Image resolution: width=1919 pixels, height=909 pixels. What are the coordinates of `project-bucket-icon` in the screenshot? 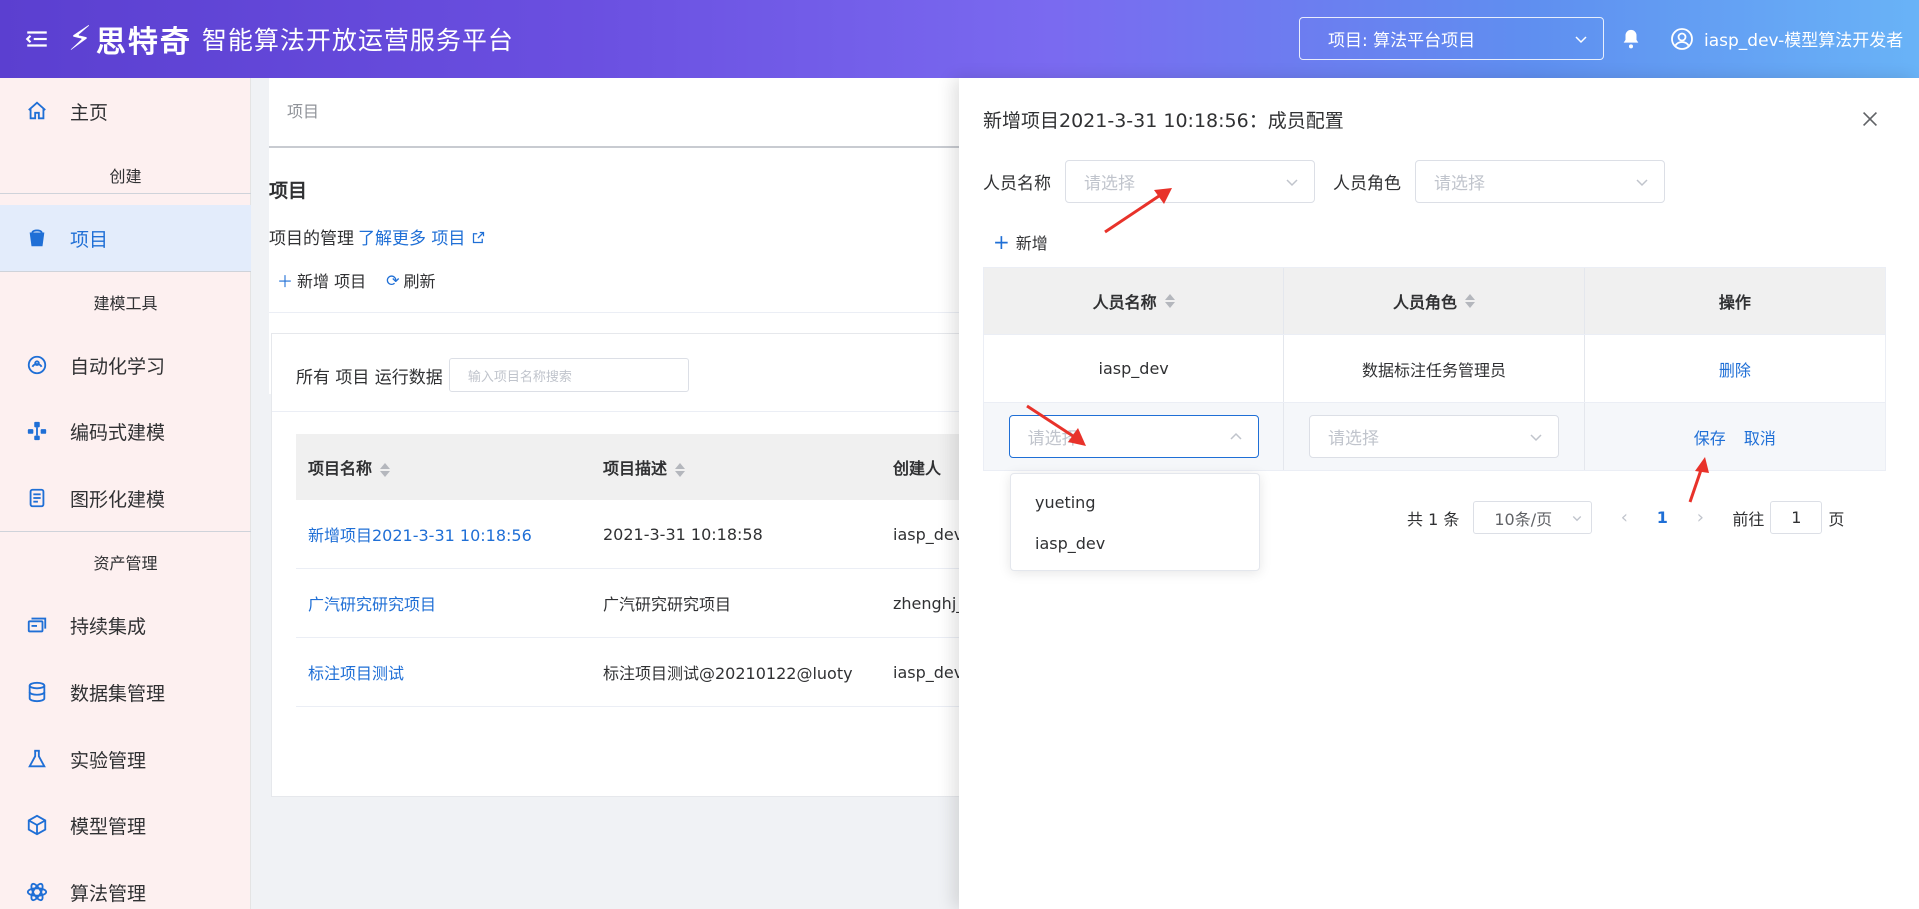 It's located at (37, 238).